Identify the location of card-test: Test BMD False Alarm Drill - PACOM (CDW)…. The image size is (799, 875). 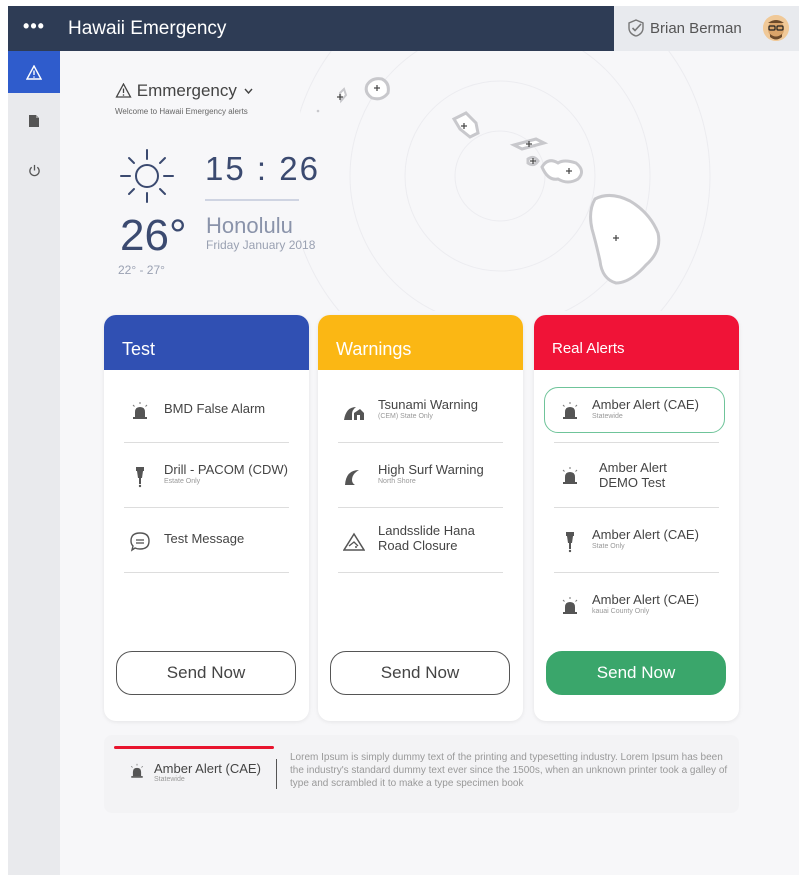
(206, 518).